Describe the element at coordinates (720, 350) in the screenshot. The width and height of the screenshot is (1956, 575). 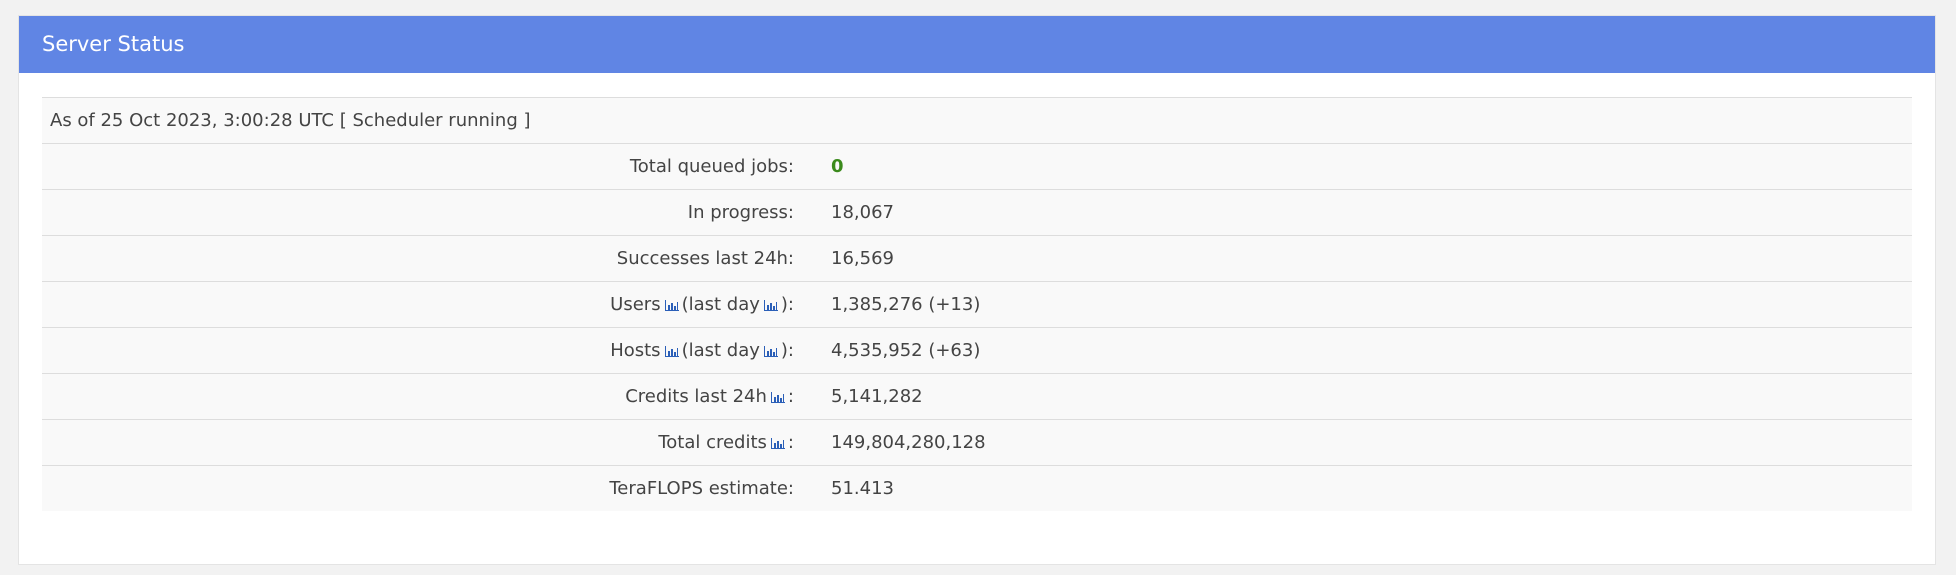
I see `hosts-last-day-text: (last day` at that location.